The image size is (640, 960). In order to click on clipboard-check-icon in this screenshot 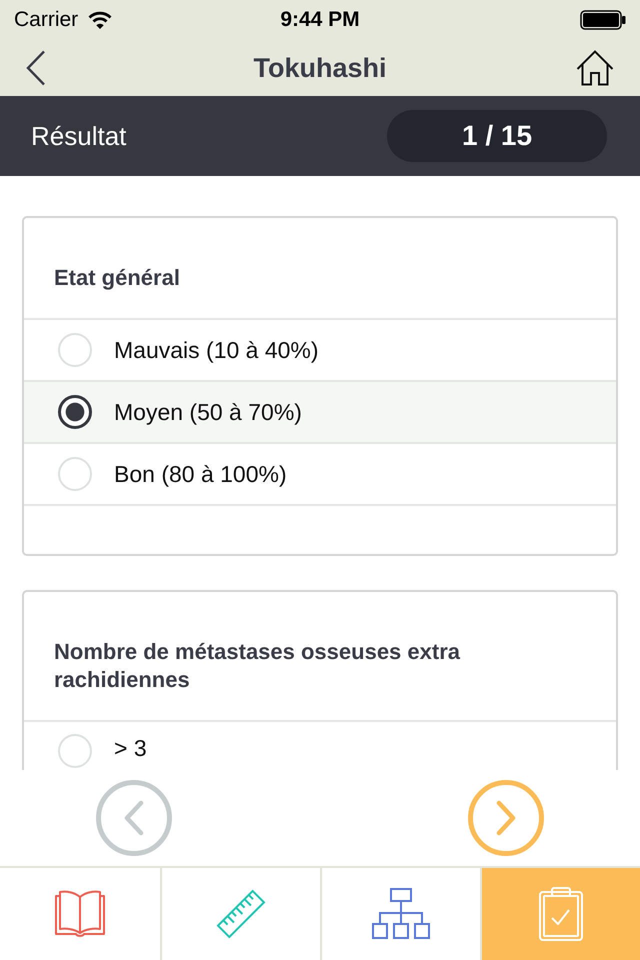, I will do `click(561, 914)`.